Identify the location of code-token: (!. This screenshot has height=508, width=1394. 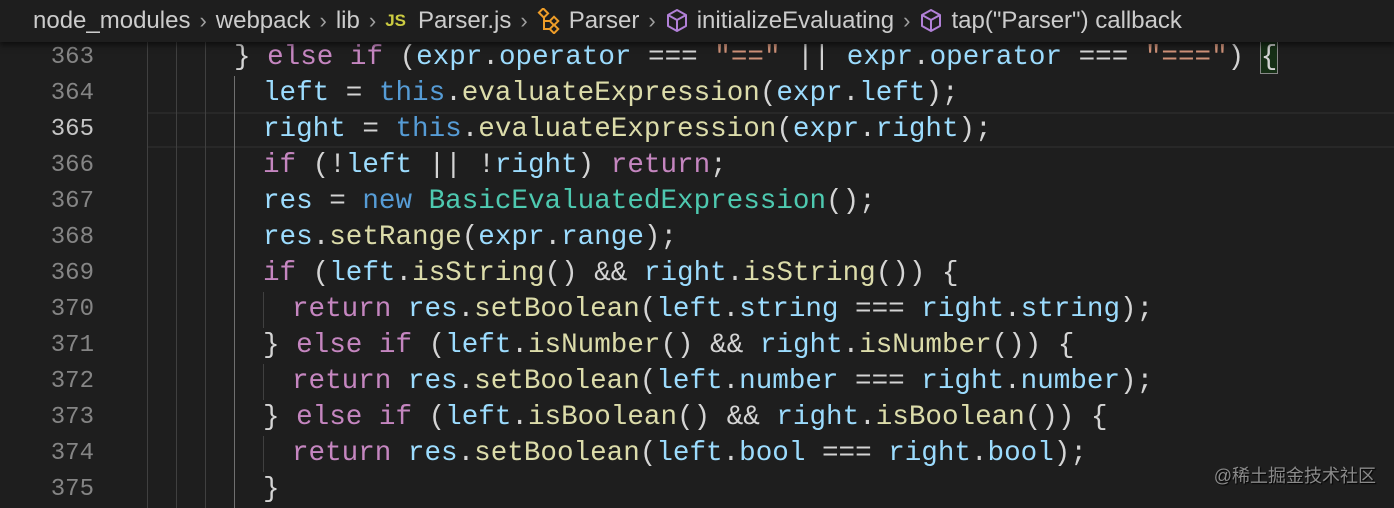
(321, 165).